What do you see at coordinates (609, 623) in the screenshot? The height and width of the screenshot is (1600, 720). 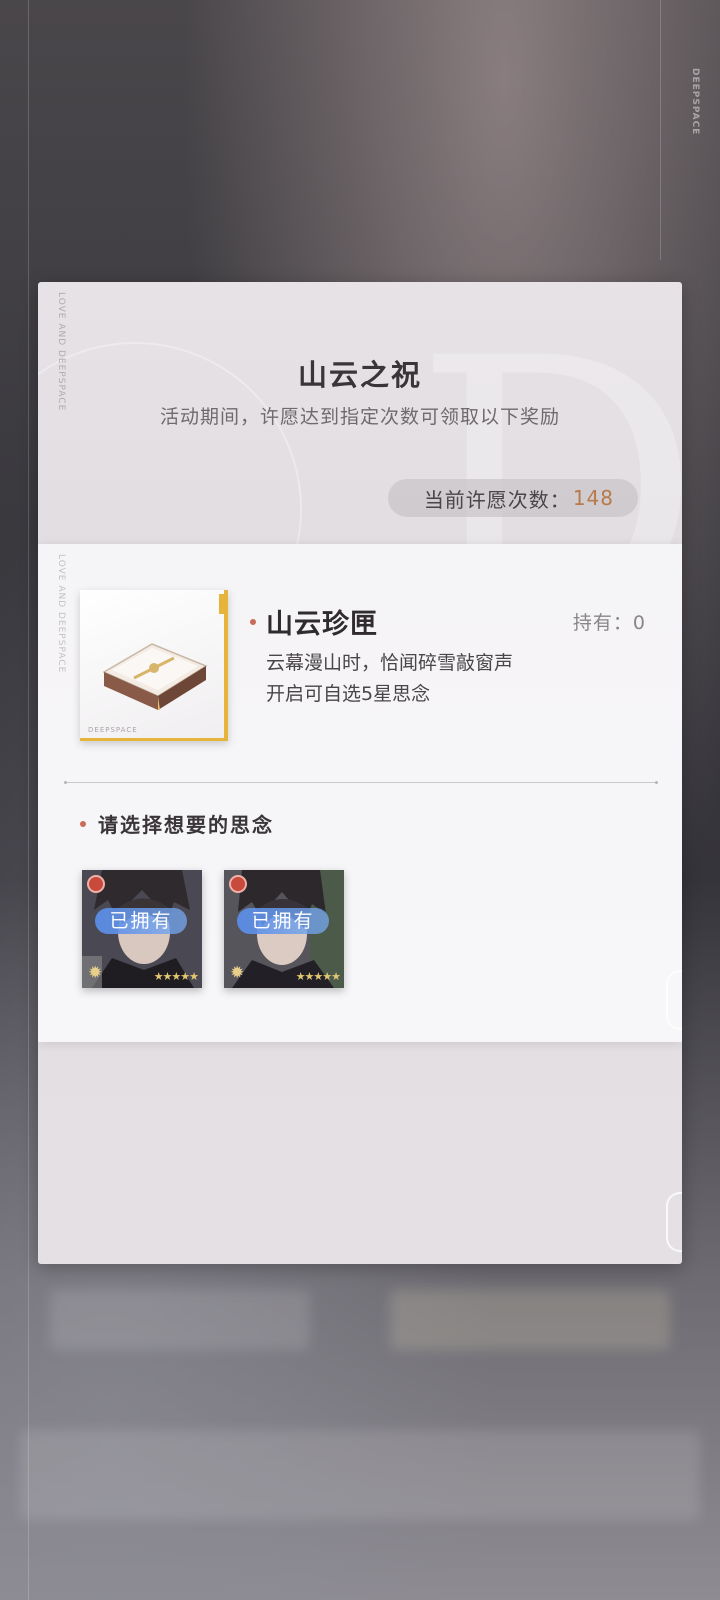 I see `owned-count: 持有：0` at bounding box center [609, 623].